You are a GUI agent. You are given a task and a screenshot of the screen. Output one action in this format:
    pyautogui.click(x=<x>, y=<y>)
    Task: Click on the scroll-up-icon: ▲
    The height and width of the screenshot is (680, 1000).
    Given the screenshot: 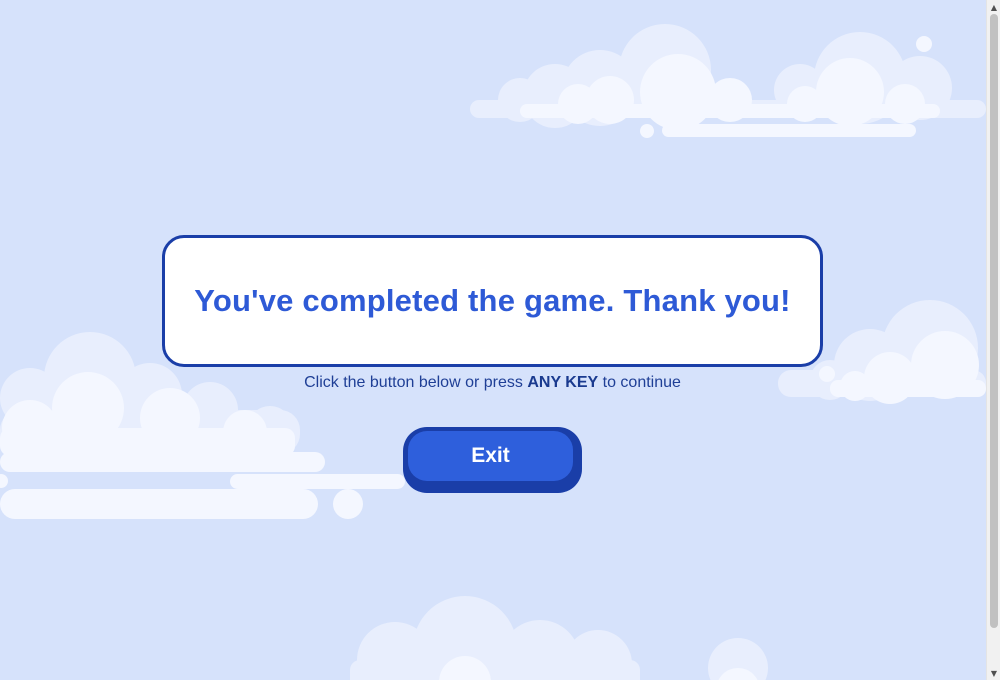 What is the action you would take?
    pyautogui.click(x=993, y=7)
    